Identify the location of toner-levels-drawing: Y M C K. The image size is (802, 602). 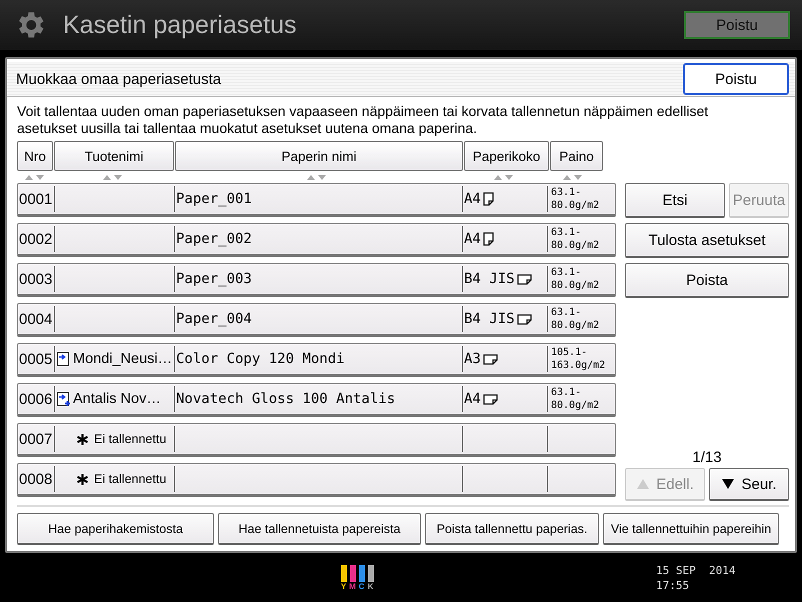
(357, 577).